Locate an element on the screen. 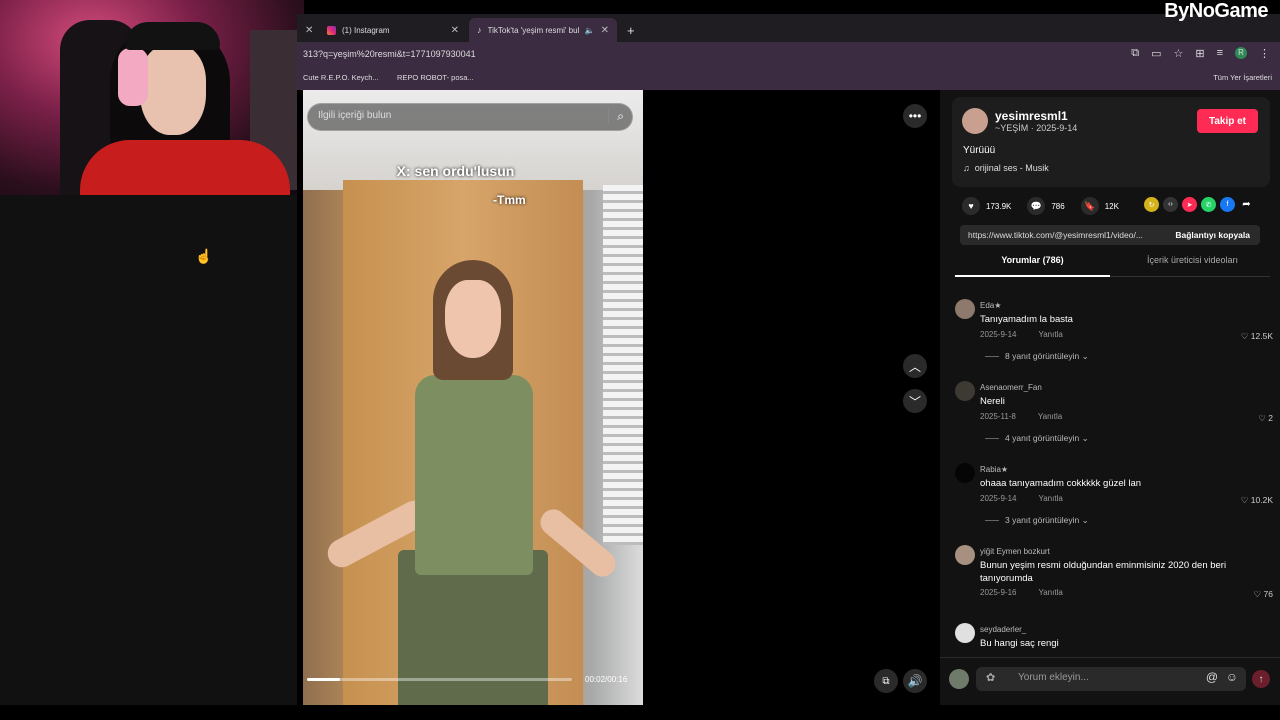 The width and height of the screenshot is (1280, 720). follow-button: Takip et is located at coordinates (1227, 121).